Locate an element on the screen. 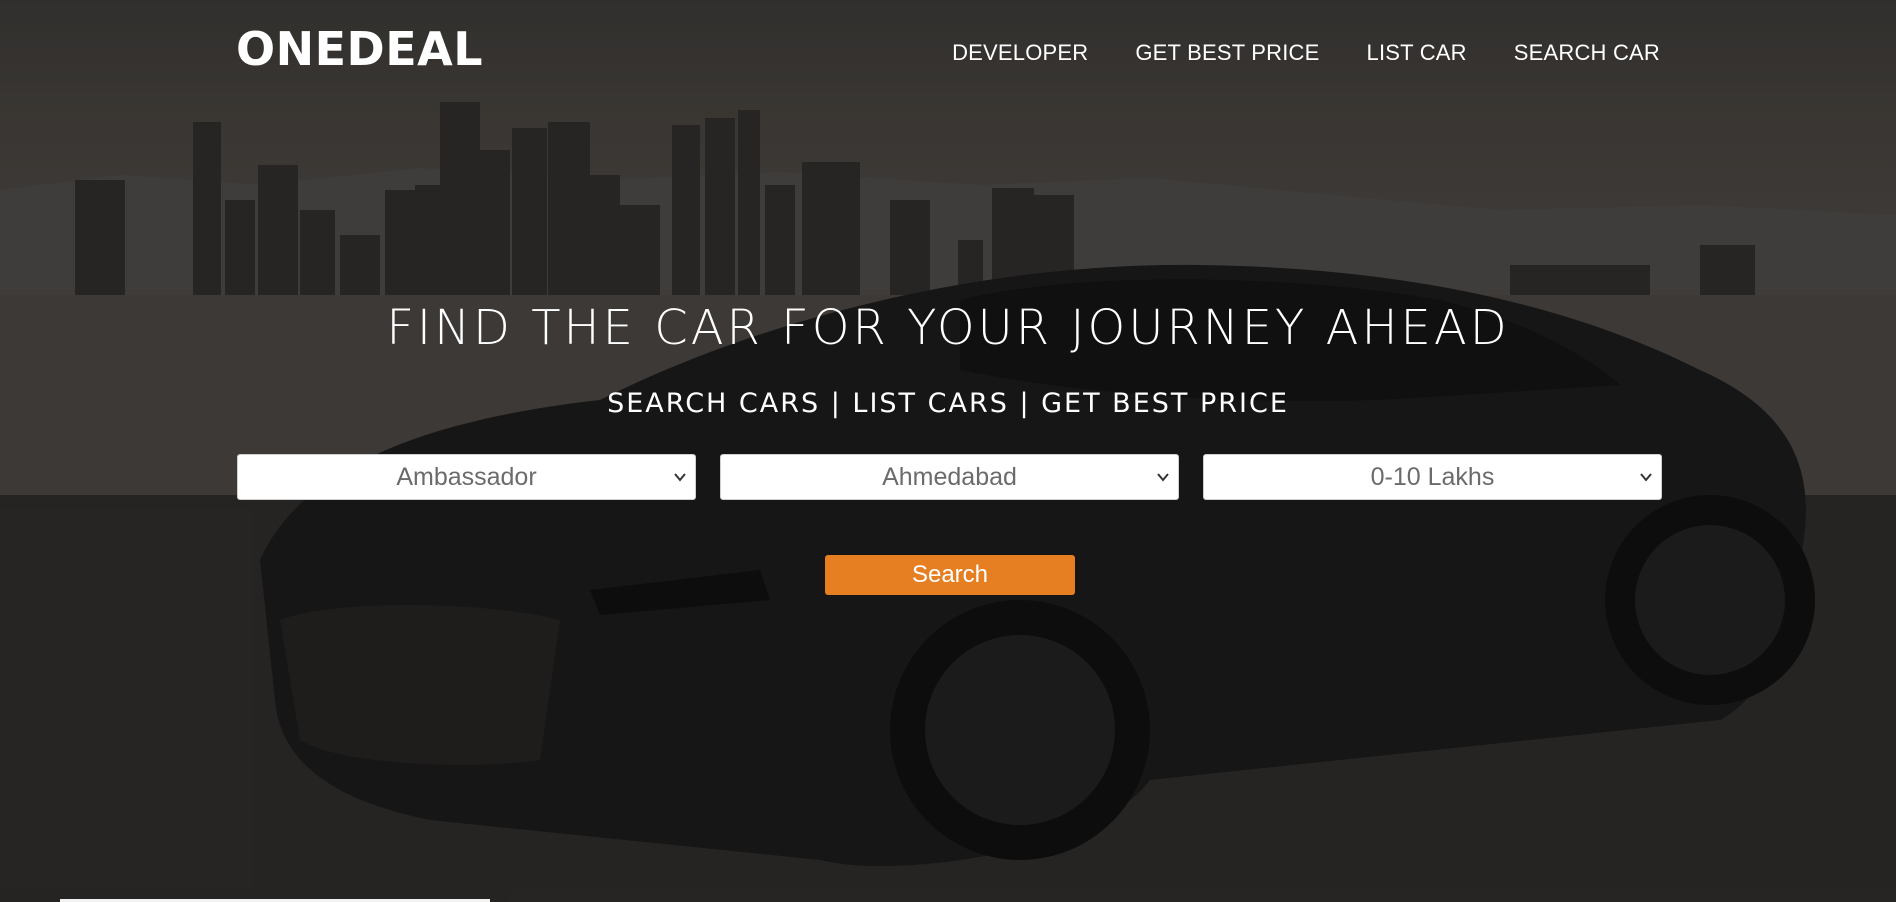 The height and width of the screenshot is (902, 1896). city-select-value: Ahmedabad is located at coordinates (949, 476).